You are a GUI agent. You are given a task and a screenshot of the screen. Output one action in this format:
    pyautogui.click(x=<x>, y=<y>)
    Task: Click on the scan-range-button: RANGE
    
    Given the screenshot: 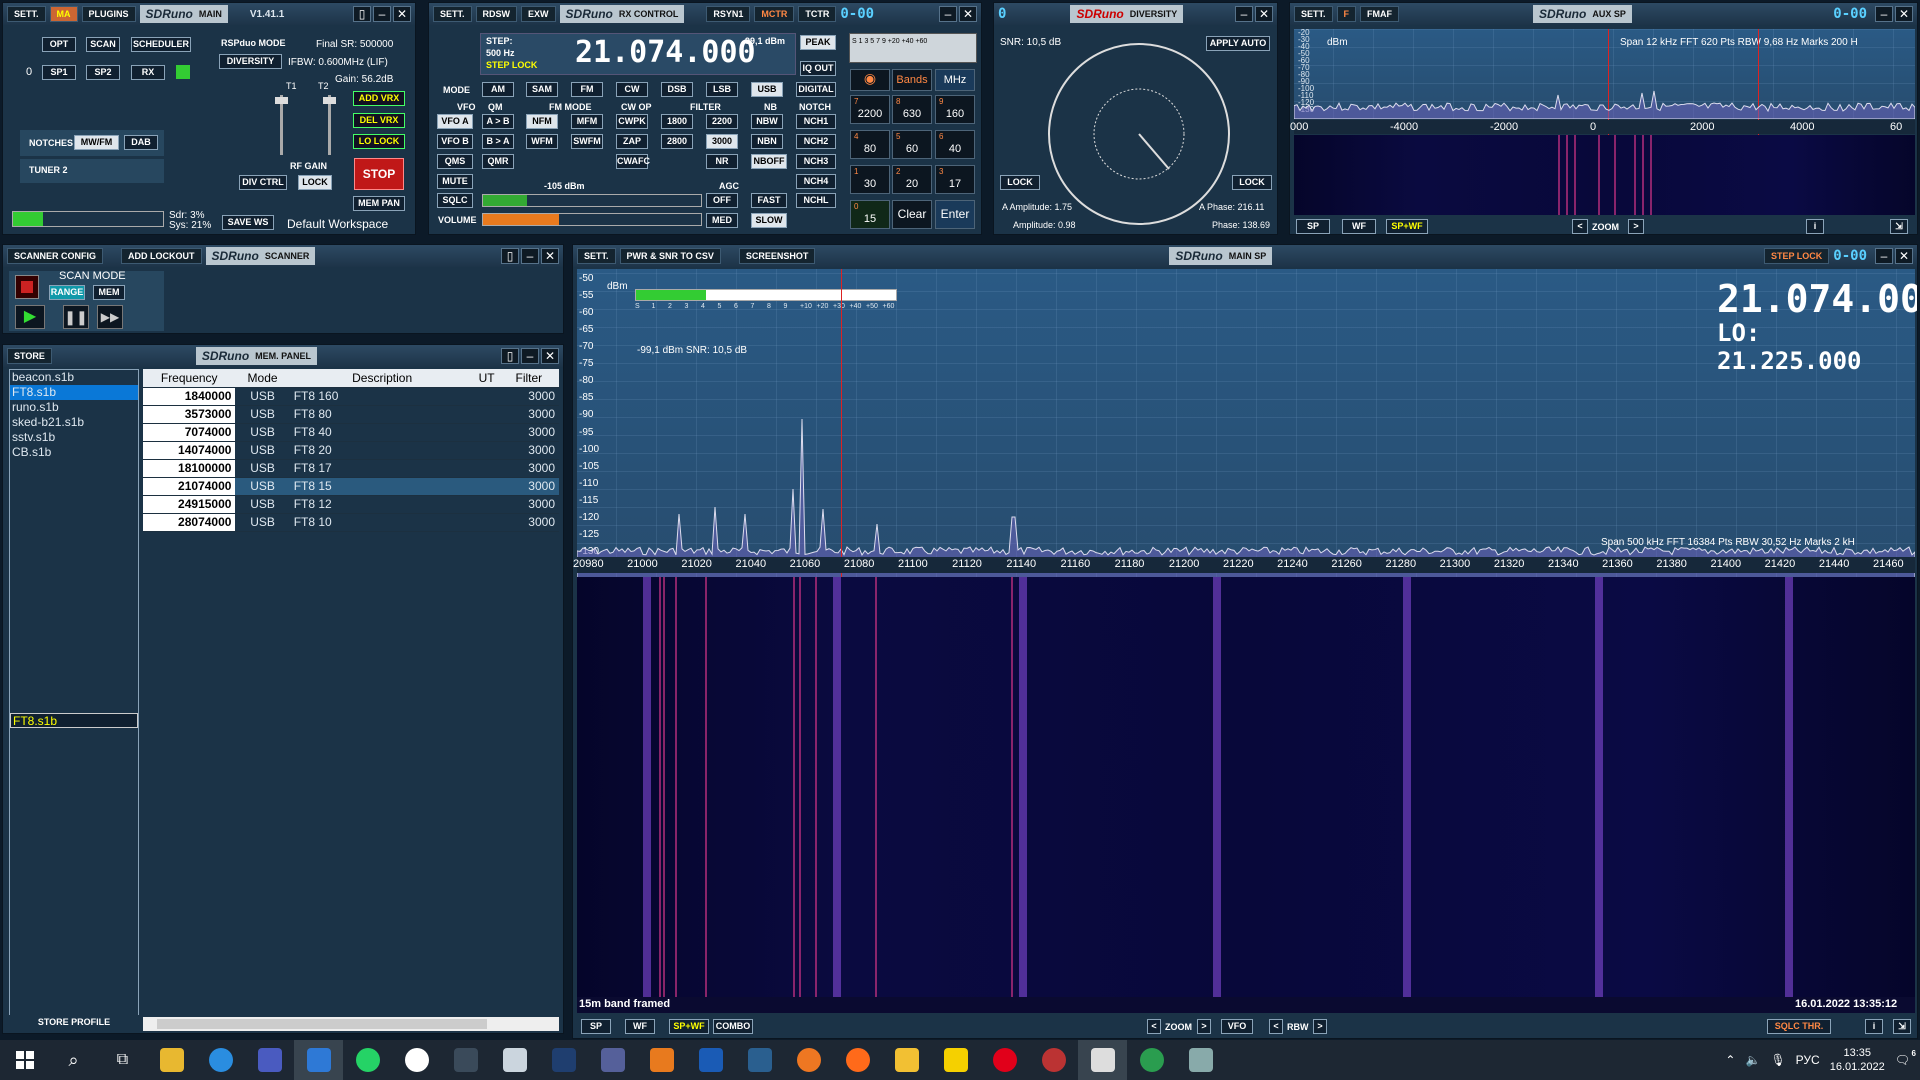 What is the action you would take?
    pyautogui.click(x=67, y=292)
    